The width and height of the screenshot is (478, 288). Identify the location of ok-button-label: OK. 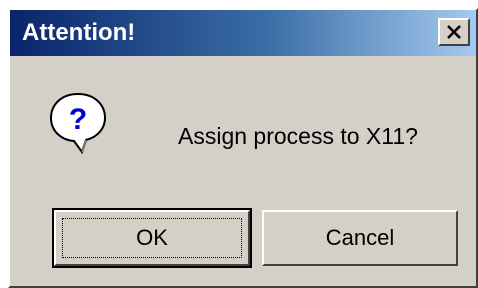
(152, 237).